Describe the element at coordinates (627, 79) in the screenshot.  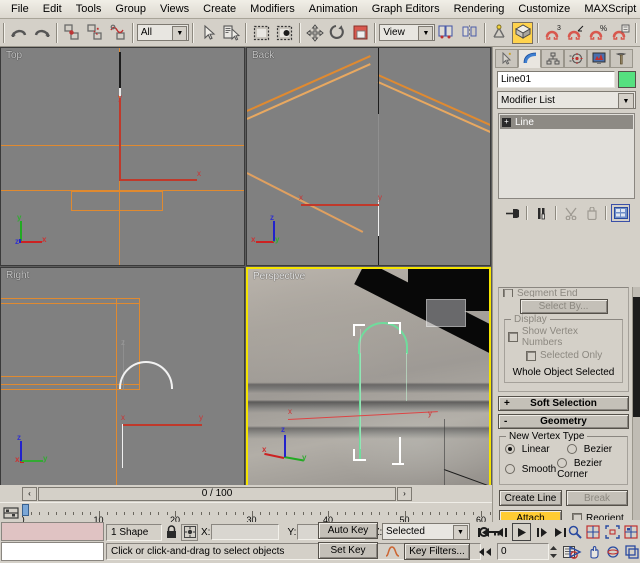
I see `object-color-swatch` at that location.